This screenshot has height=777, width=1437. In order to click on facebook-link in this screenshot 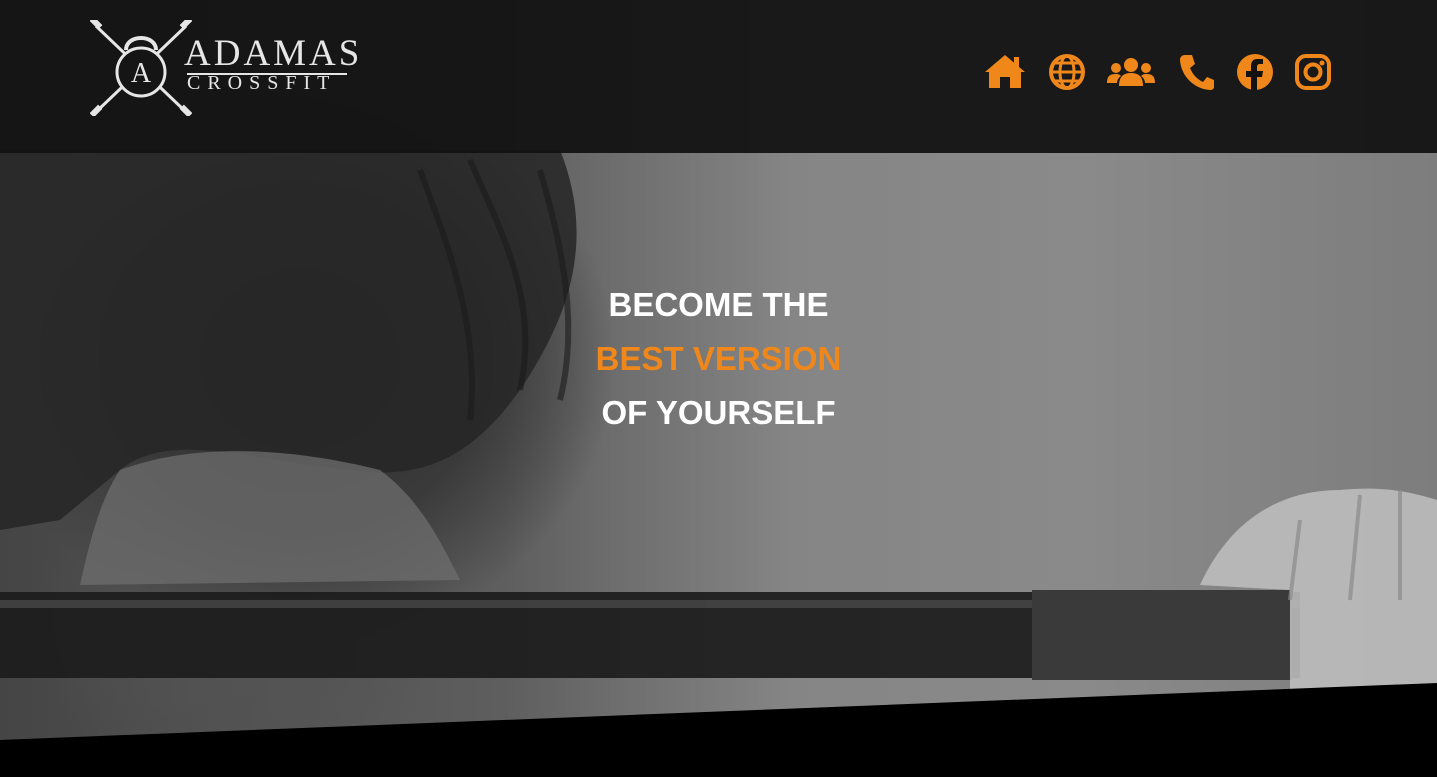, I will do `click(1256, 72)`.